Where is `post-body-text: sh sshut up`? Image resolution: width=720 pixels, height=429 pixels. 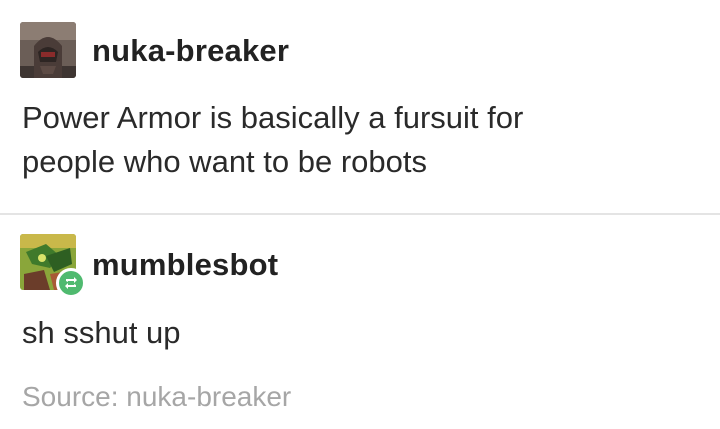
post-body-text: sh sshut up is located at coordinates (101, 332).